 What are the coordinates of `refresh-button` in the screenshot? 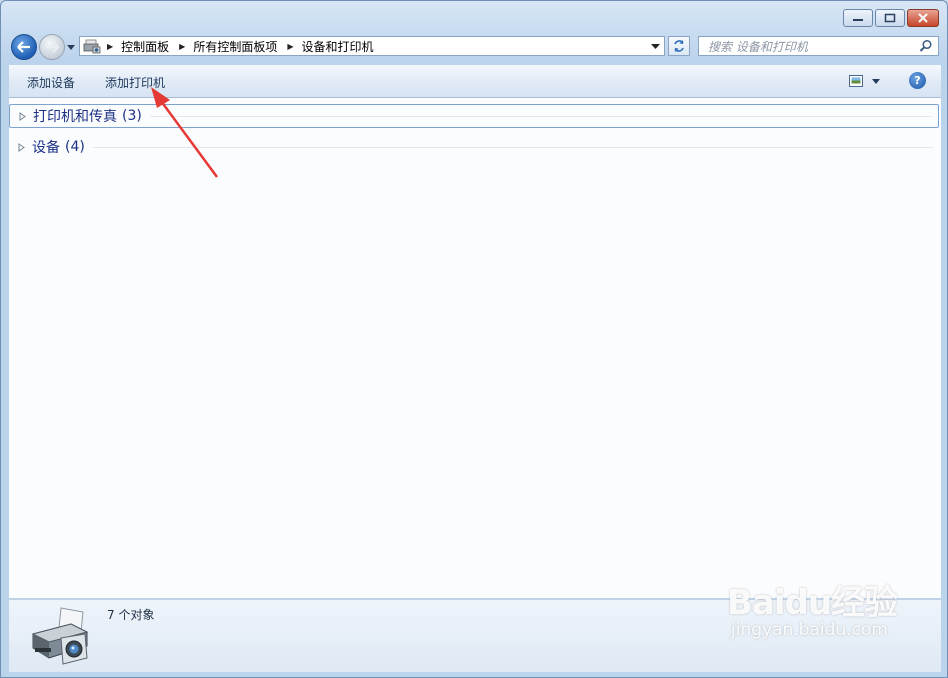 It's located at (679, 46).